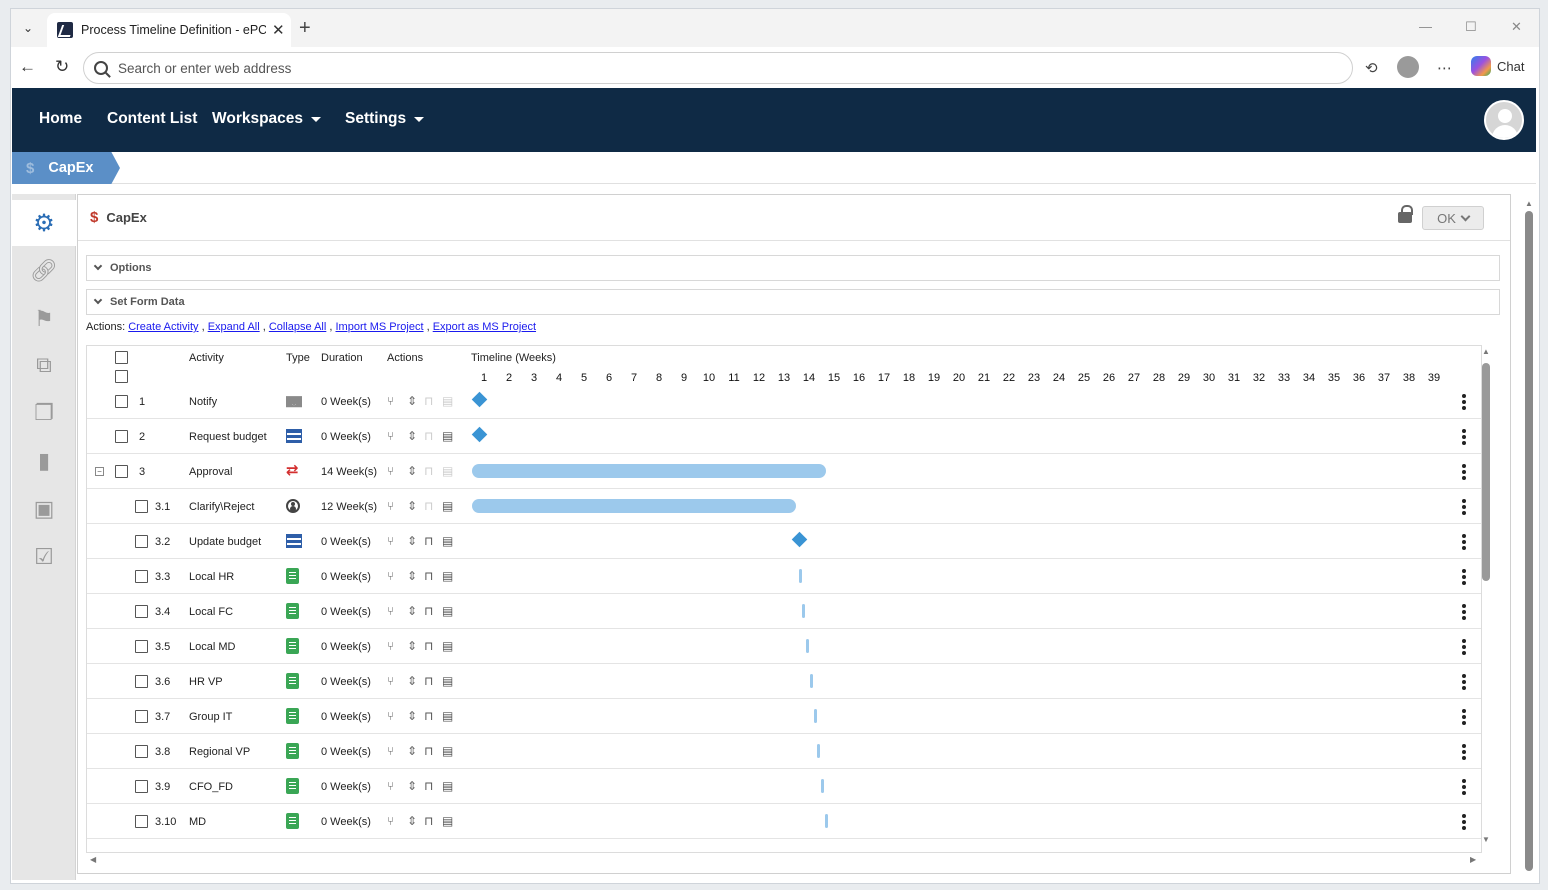 The image size is (1548, 890). Describe the element at coordinates (225, 542) in the screenshot. I see `activity-name: Update budget` at that location.